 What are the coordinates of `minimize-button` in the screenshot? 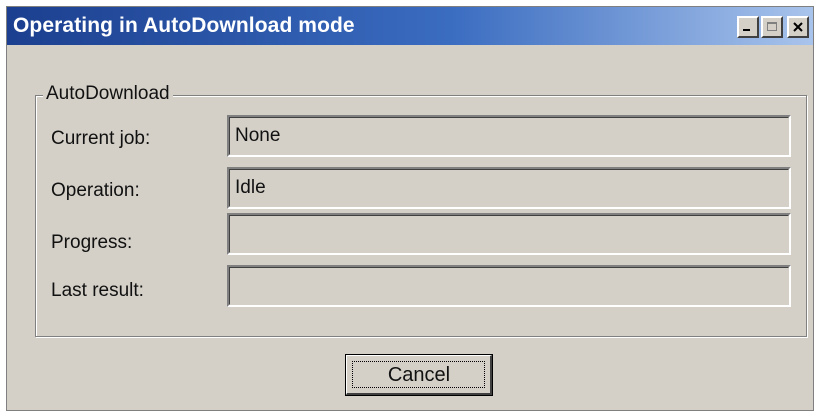 It's located at (748, 27).